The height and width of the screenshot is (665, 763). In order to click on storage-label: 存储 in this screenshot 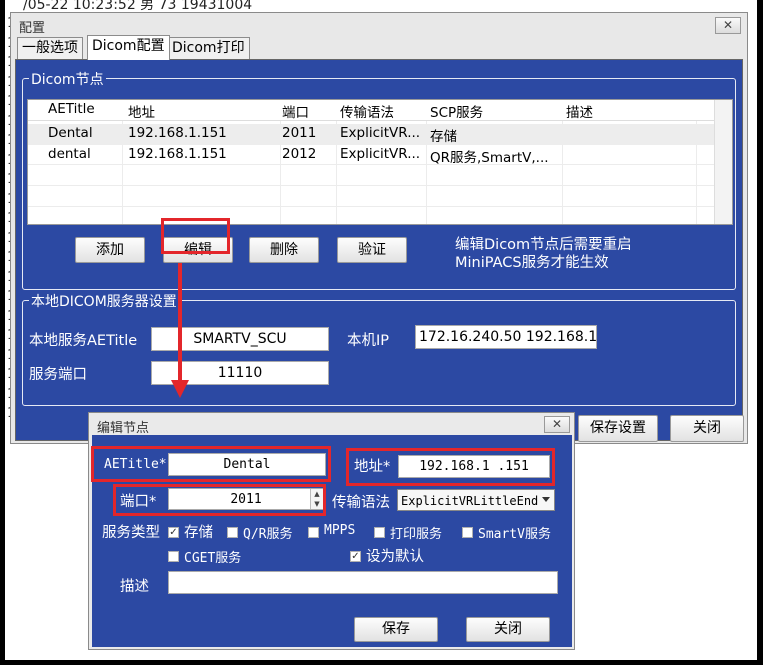, I will do `click(198, 533)`.